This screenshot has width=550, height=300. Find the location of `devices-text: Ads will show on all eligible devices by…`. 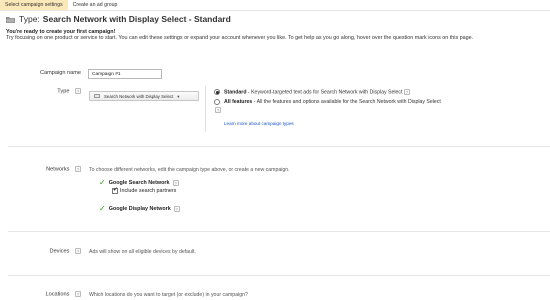

devices-text: Ads will show on all eligible devices by… is located at coordinates (142, 252).